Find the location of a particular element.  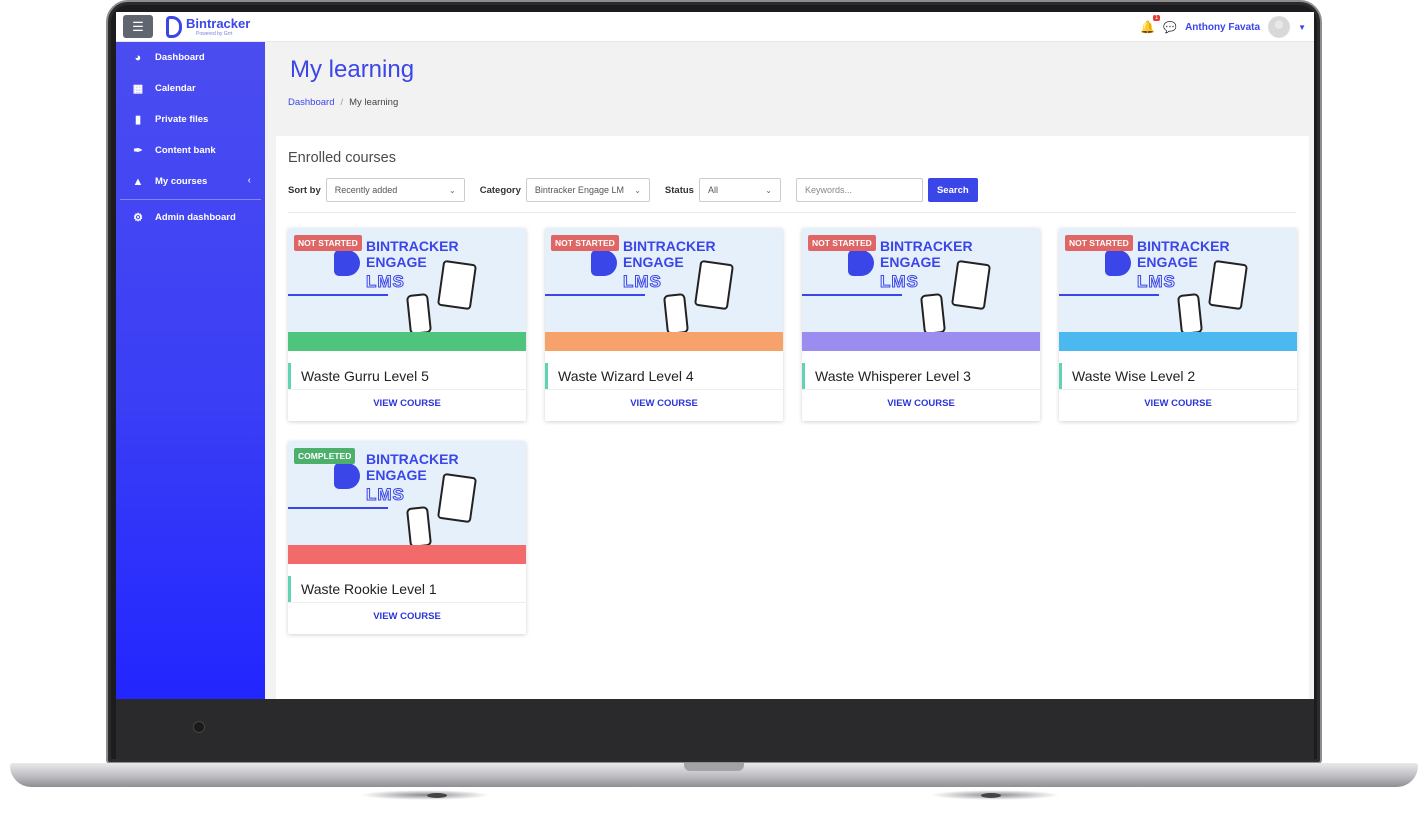

breadcrumb-current: My learning is located at coordinates (374, 102).